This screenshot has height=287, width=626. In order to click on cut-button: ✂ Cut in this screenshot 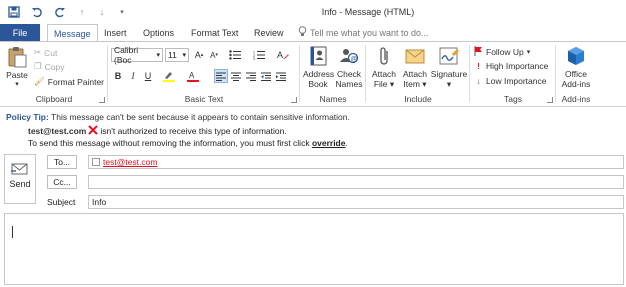, I will do `click(45, 52)`.